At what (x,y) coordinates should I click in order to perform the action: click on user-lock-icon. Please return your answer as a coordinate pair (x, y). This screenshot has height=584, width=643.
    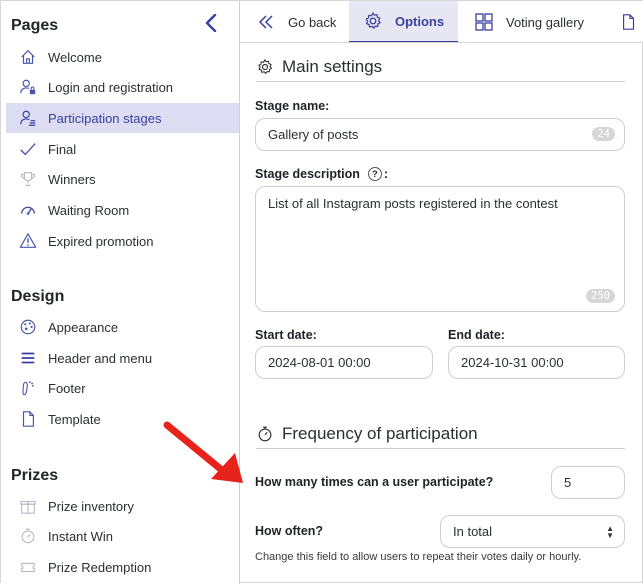
    Looking at the image, I should click on (28, 87).